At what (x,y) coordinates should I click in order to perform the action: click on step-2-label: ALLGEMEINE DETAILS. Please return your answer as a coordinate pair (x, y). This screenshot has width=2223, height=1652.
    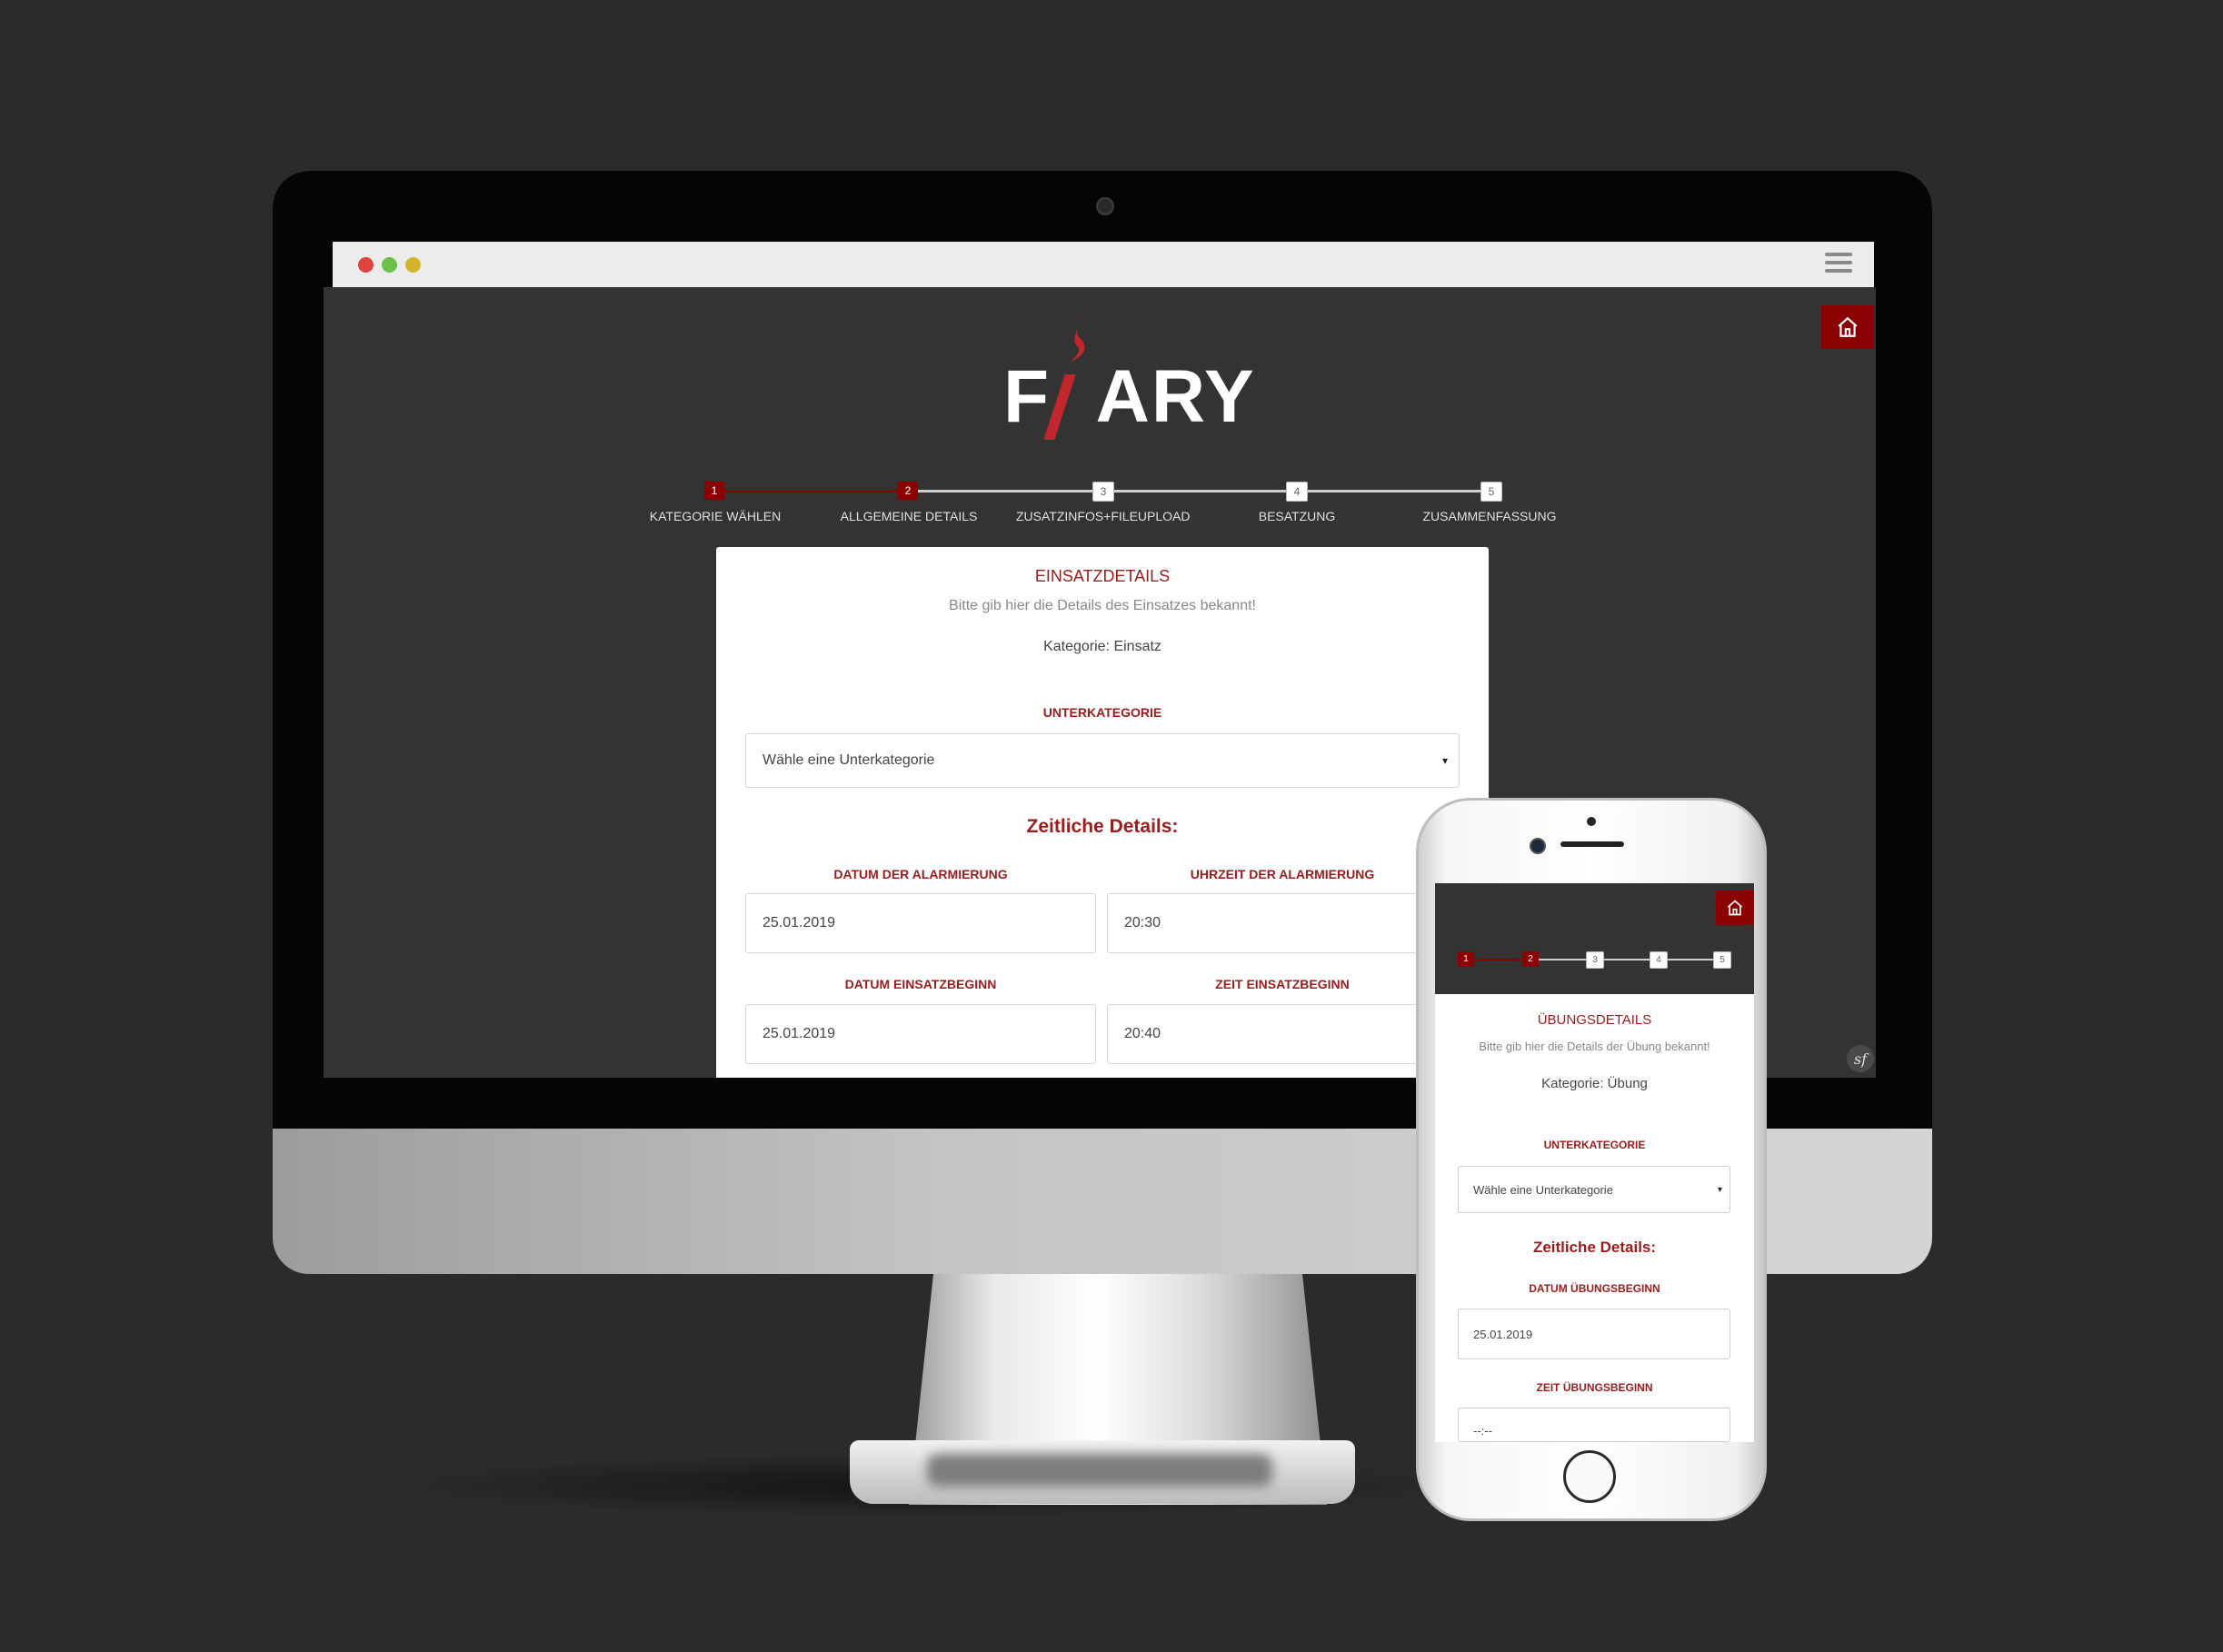
    Looking at the image, I should click on (909, 516).